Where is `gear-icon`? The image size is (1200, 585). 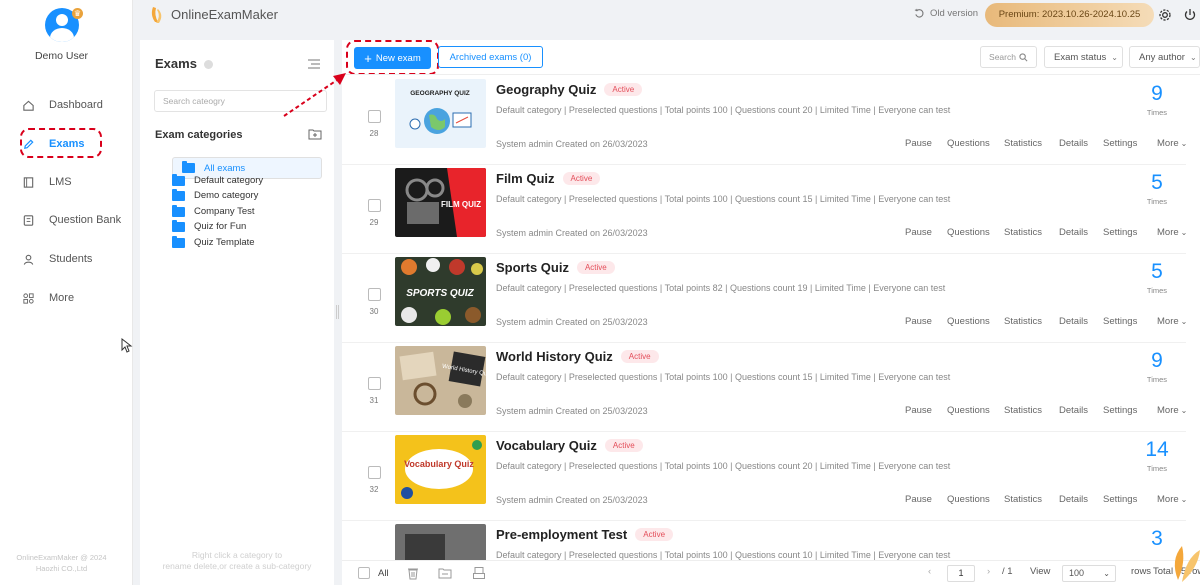
gear-icon is located at coordinates (1165, 15).